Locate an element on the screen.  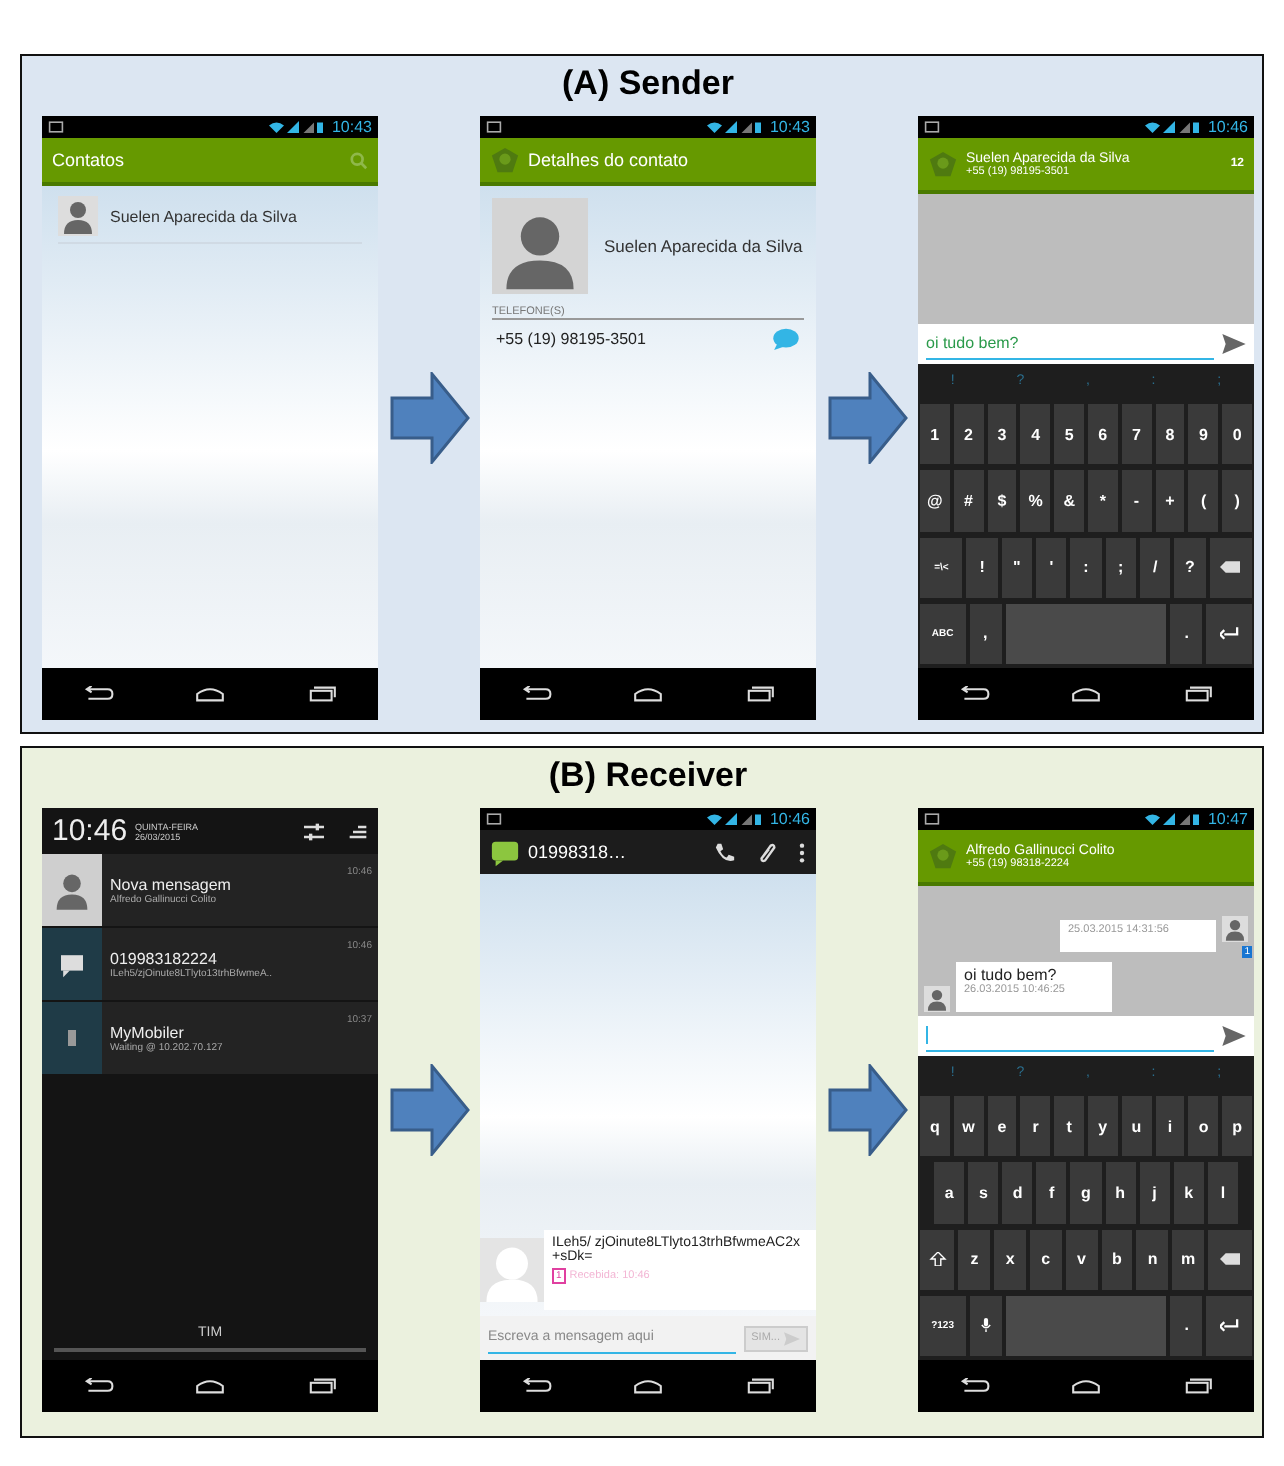
keyboard-key: 3 is located at coordinates (1002, 434).